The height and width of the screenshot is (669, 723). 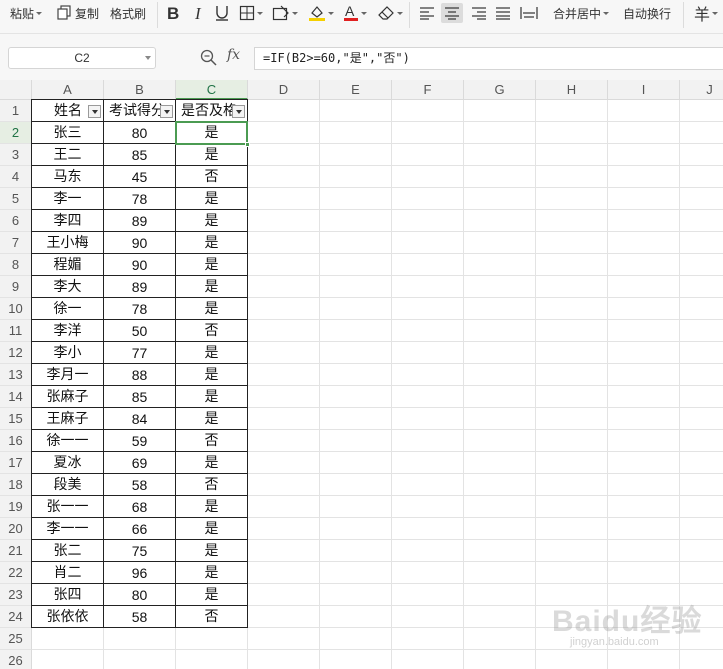 I want to click on row-header: 20, so click(x=16, y=529).